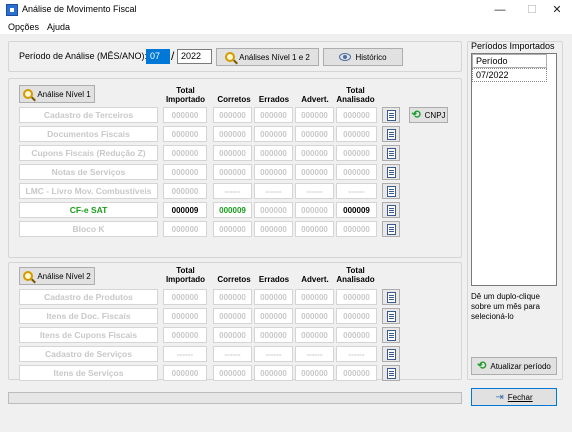 Image resolution: width=572 pixels, height=432 pixels. What do you see at coordinates (88, 316) in the screenshot?
I see `row-label: Itens de Doc. Fiscais` at bounding box center [88, 316].